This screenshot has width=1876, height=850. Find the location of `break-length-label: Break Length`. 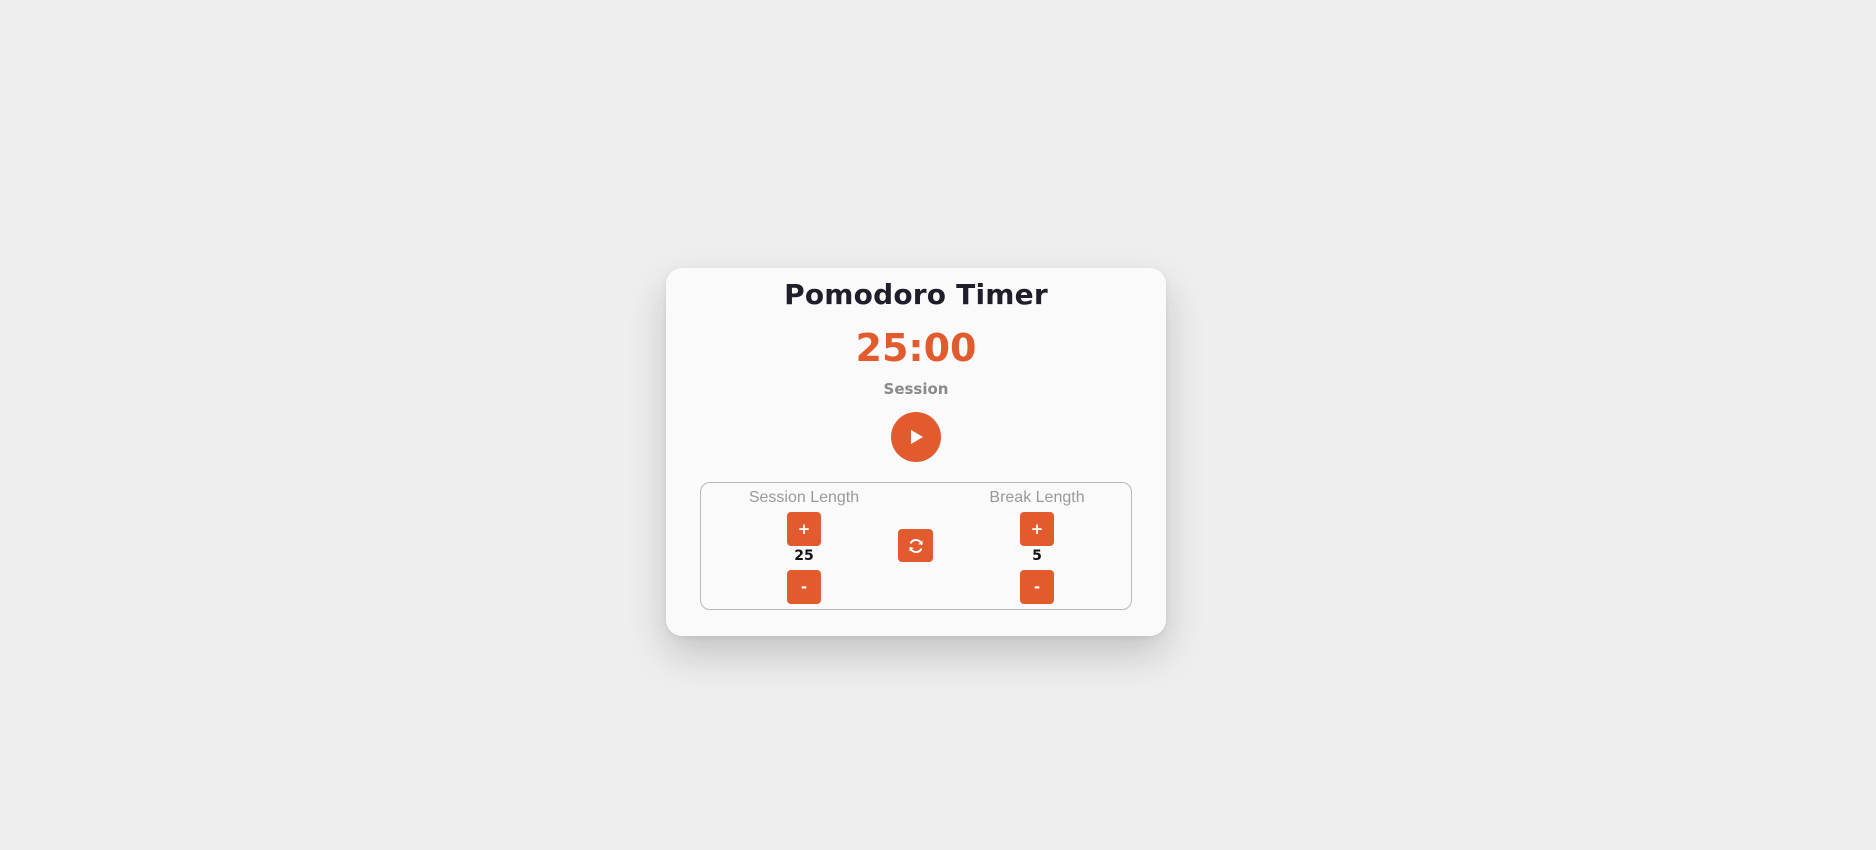

break-length-label: Break Length is located at coordinates (1037, 497).